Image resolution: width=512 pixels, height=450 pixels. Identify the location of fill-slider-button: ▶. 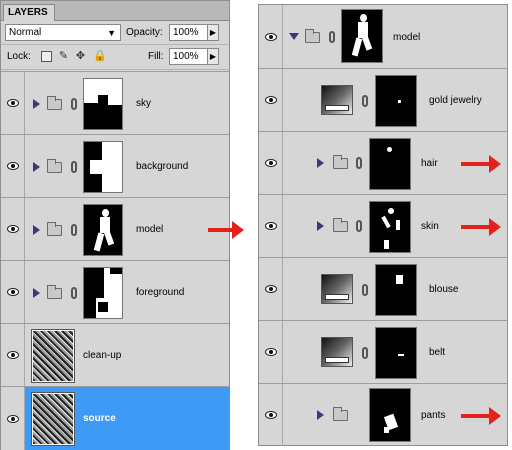
(213, 56).